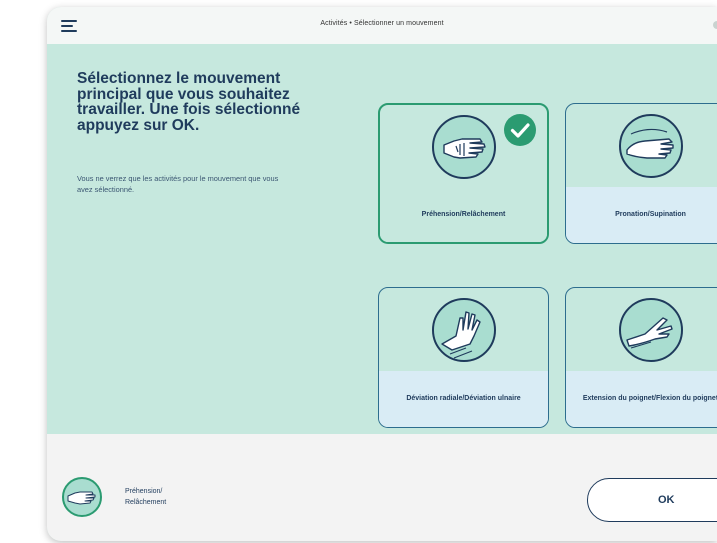 The image size is (717, 543). Describe the element at coordinates (650, 214) in the screenshot. I see `movement-label: Pronation/Supination` at that location.